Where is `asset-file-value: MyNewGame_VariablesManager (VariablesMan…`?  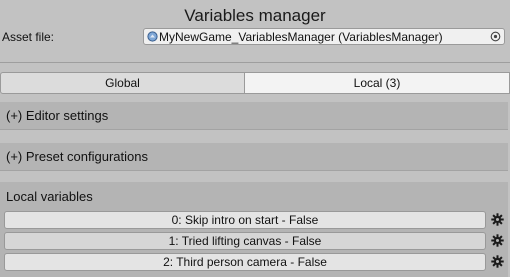
asset-file-value: MyNewGame_VariablesManager (VariablesMan… is located at coordinates (301, 37).